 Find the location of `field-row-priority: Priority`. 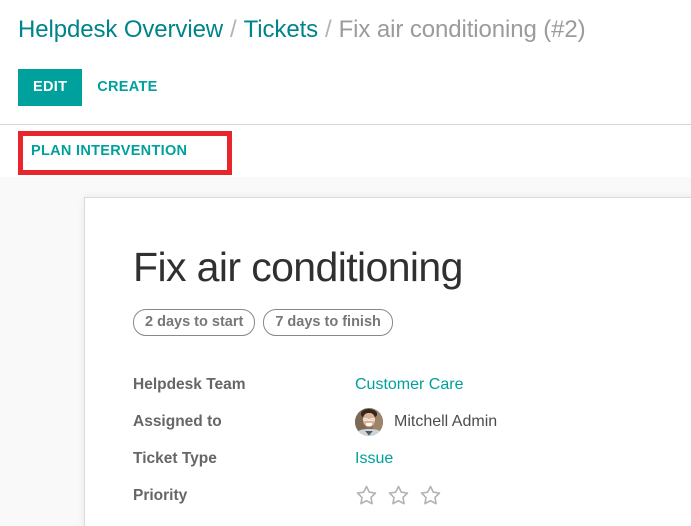

field-row-priority: Priority is located at coordinates (412, 495).